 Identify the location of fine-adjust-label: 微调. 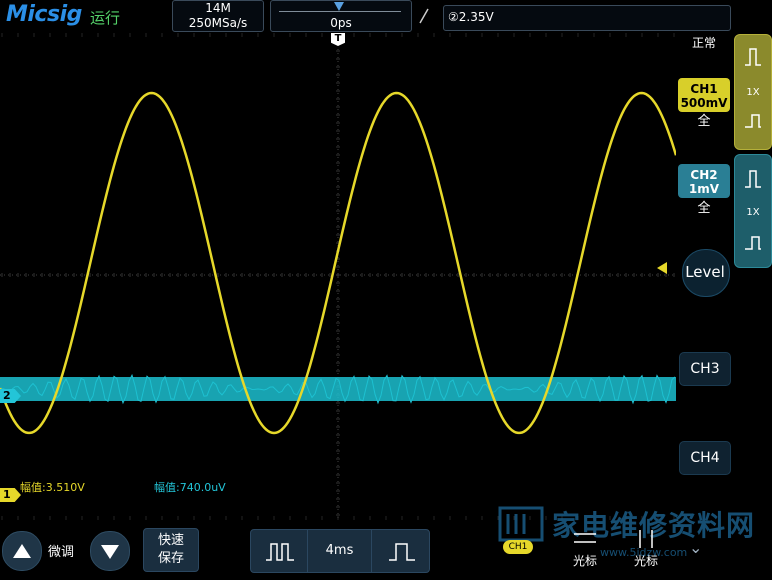
(61, 550).